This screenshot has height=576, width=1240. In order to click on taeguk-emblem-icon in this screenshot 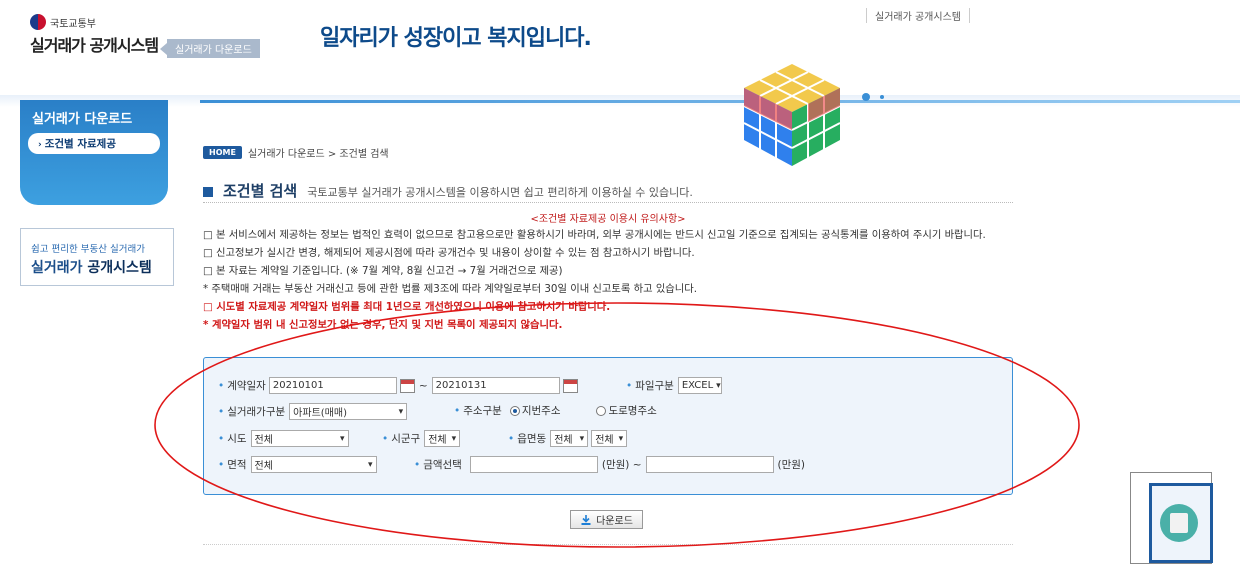, I will do `click(38, 22)`.